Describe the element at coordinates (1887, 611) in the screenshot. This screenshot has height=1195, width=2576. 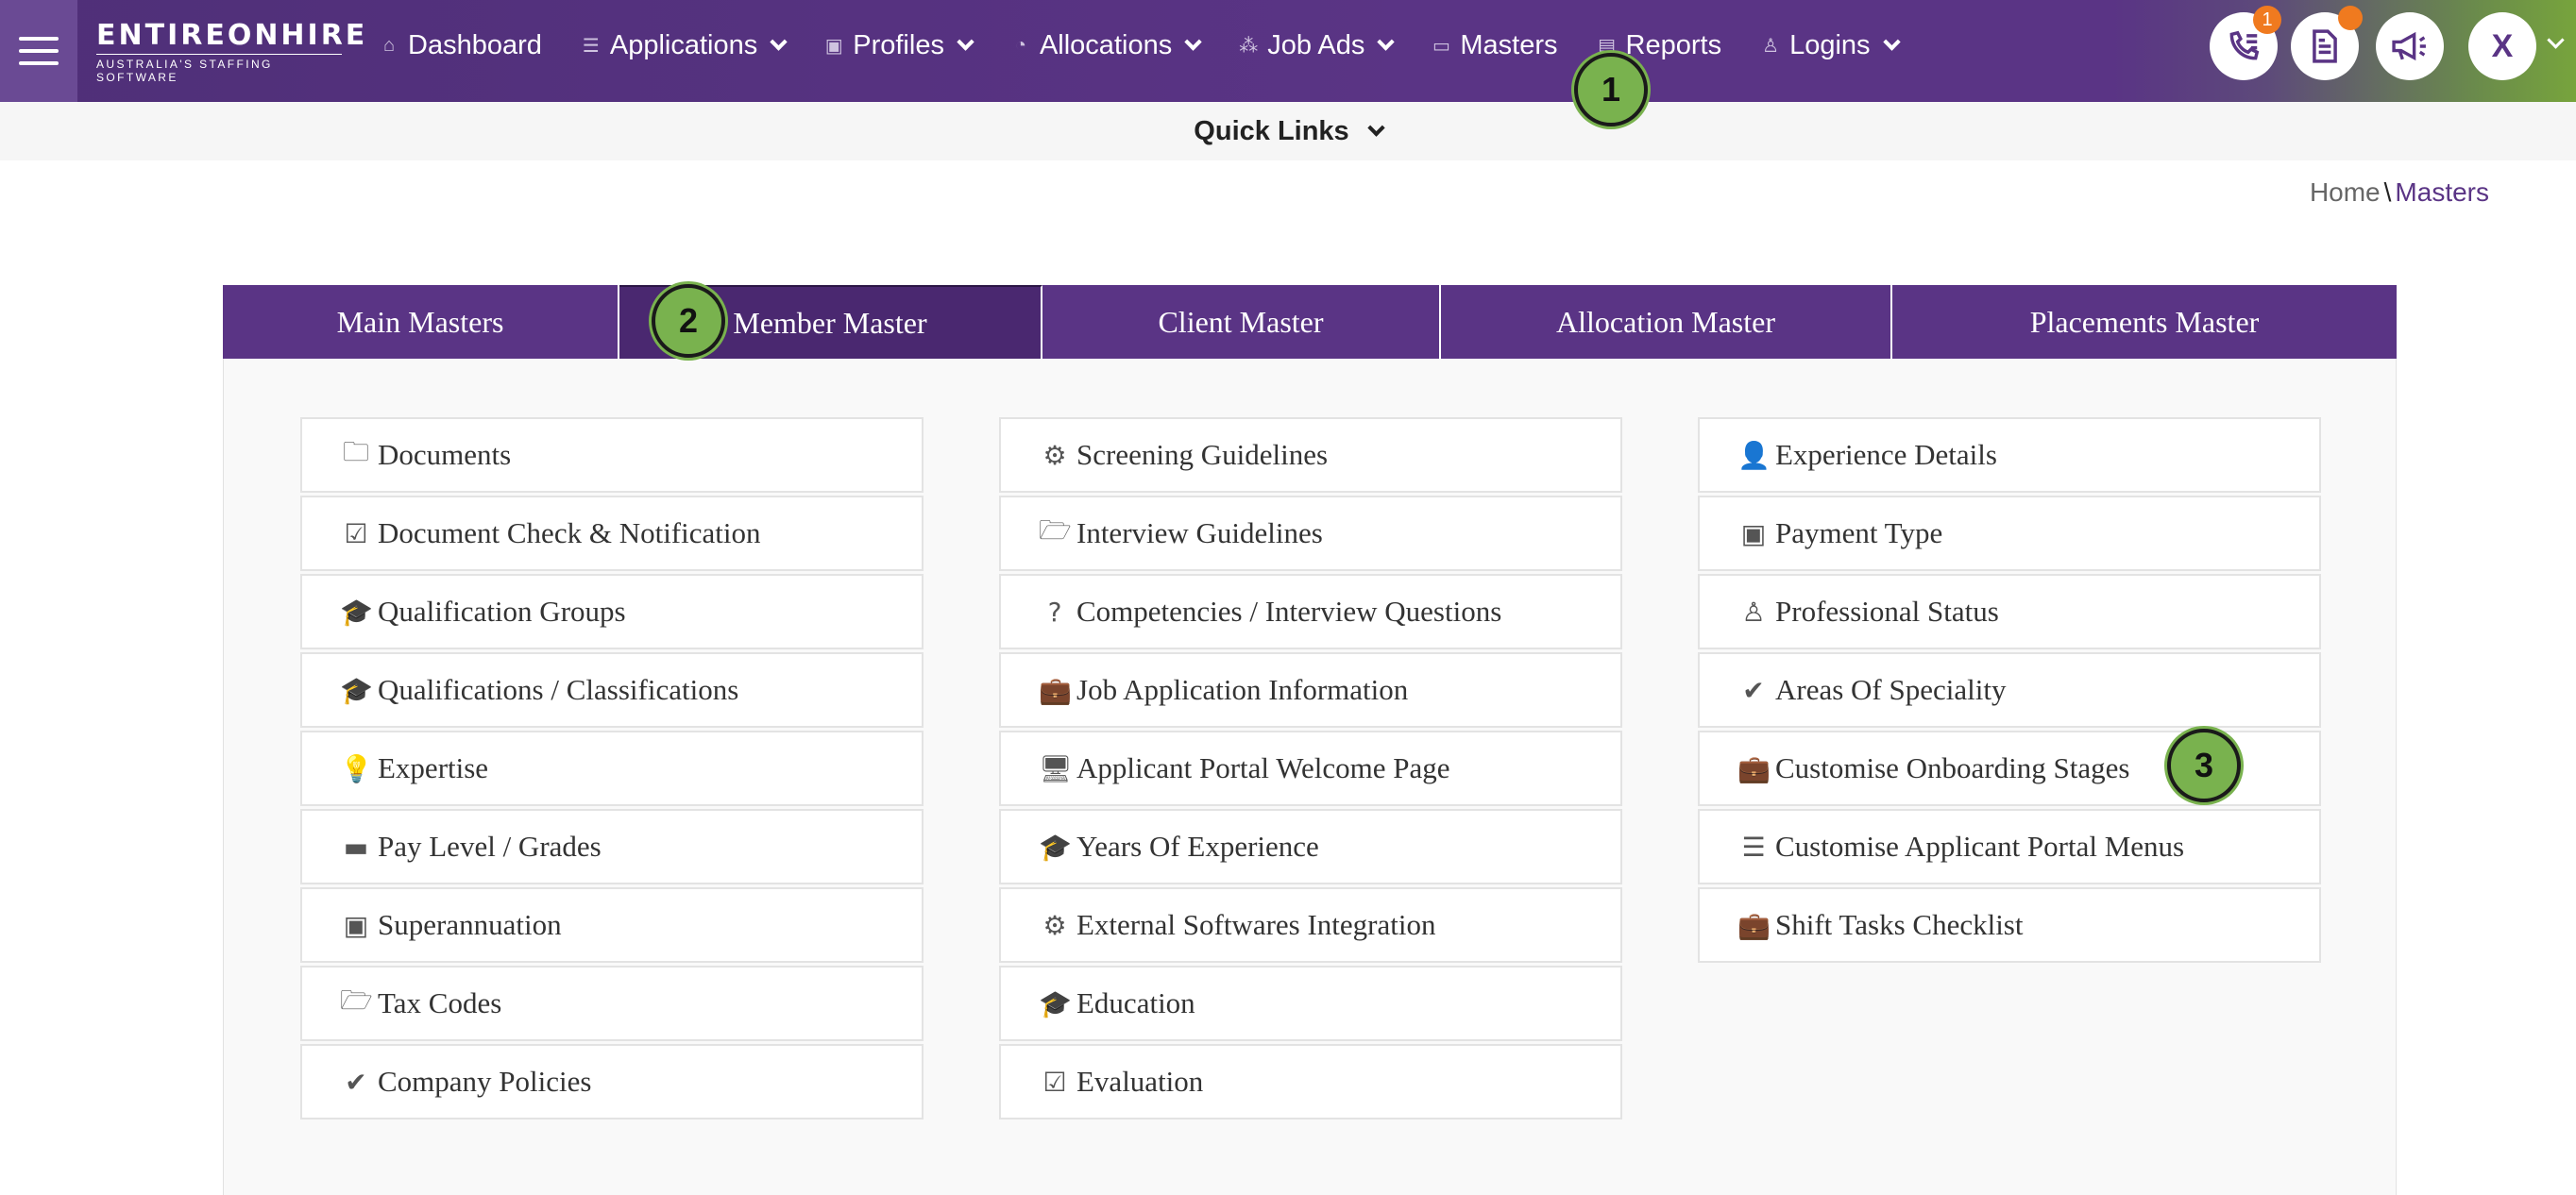
I see `master-item-label: Professional Status` at that location.